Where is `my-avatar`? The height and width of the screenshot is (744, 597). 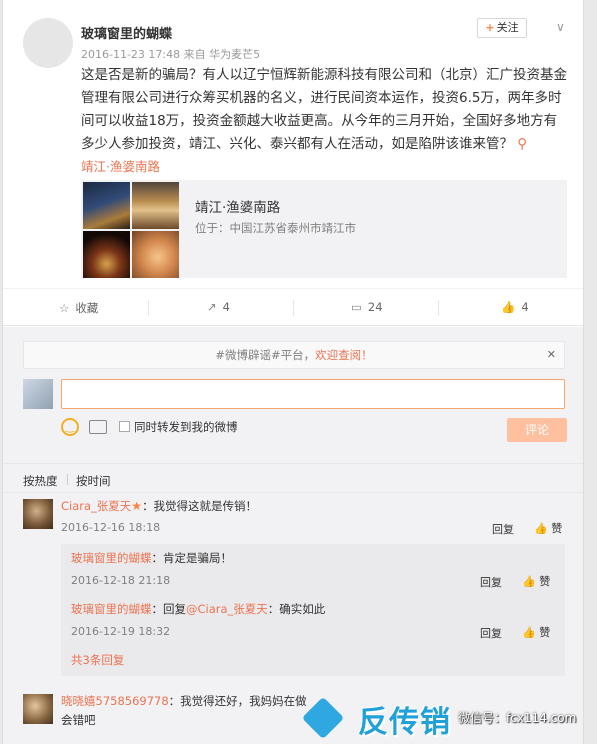
my-avatar is located at coordinates (38, 394).